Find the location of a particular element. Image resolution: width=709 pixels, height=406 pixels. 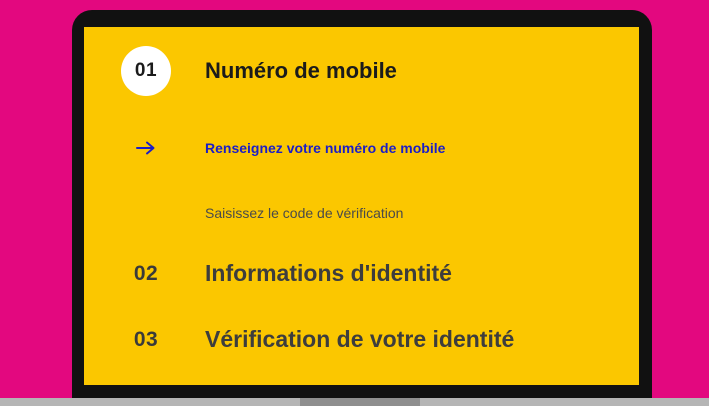

step-3: 03 Vérification de votre identité is located at coordinates (317, 339).